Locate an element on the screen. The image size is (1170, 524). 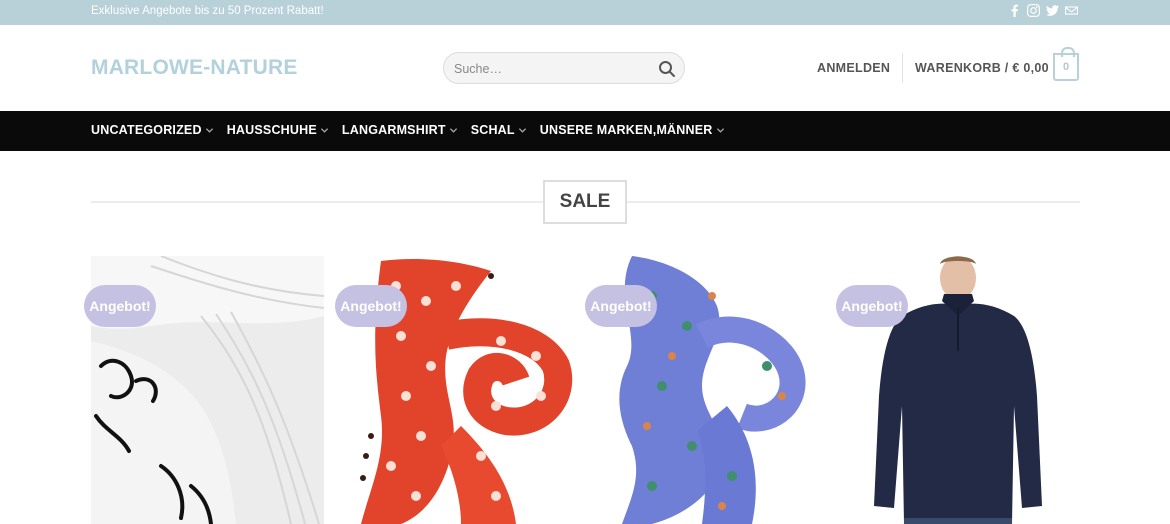
nav-item-label: UNSERE MARKEN,MÄNNER is located at coordinates (626, 130).